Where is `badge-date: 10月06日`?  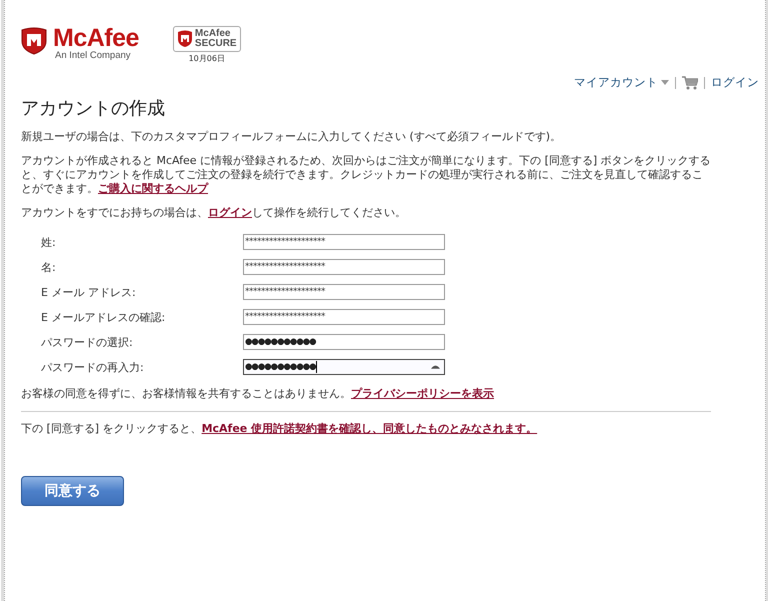 badge-date: 10月06日 is located at coordinates (206, 58).